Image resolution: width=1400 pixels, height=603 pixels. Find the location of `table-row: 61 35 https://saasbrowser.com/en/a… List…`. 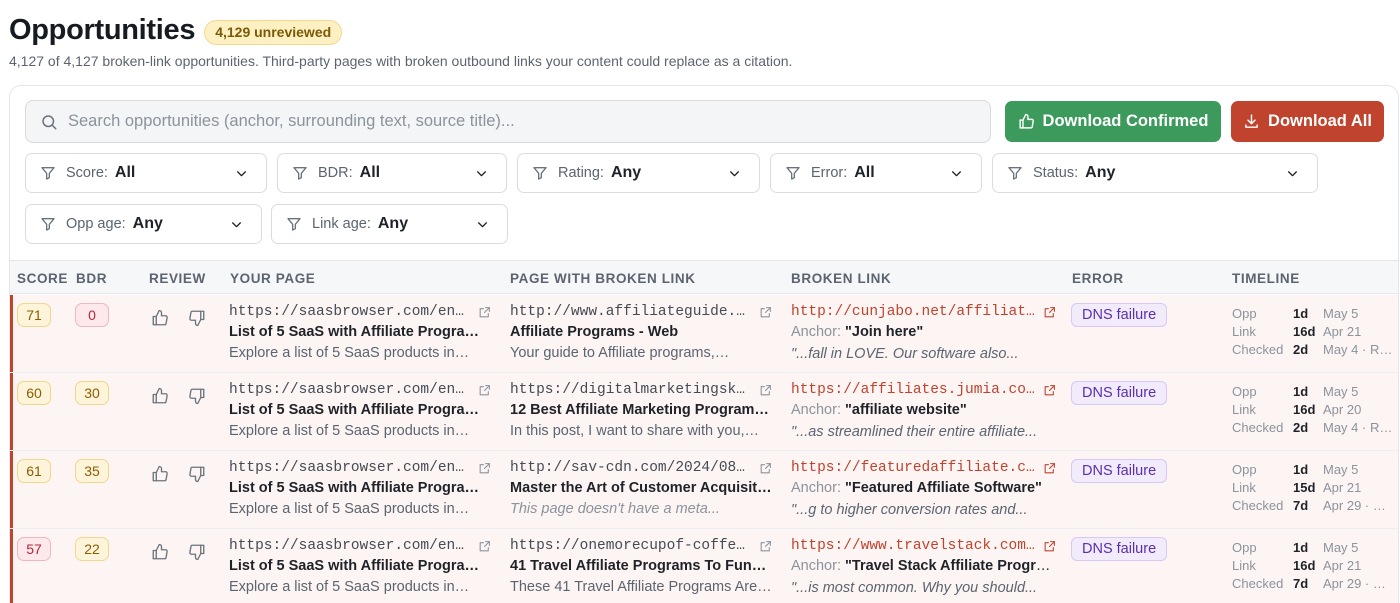

table-row: 61 35 https://saasbrowser.com/en/a… List… is located at coordinates (704, 490).